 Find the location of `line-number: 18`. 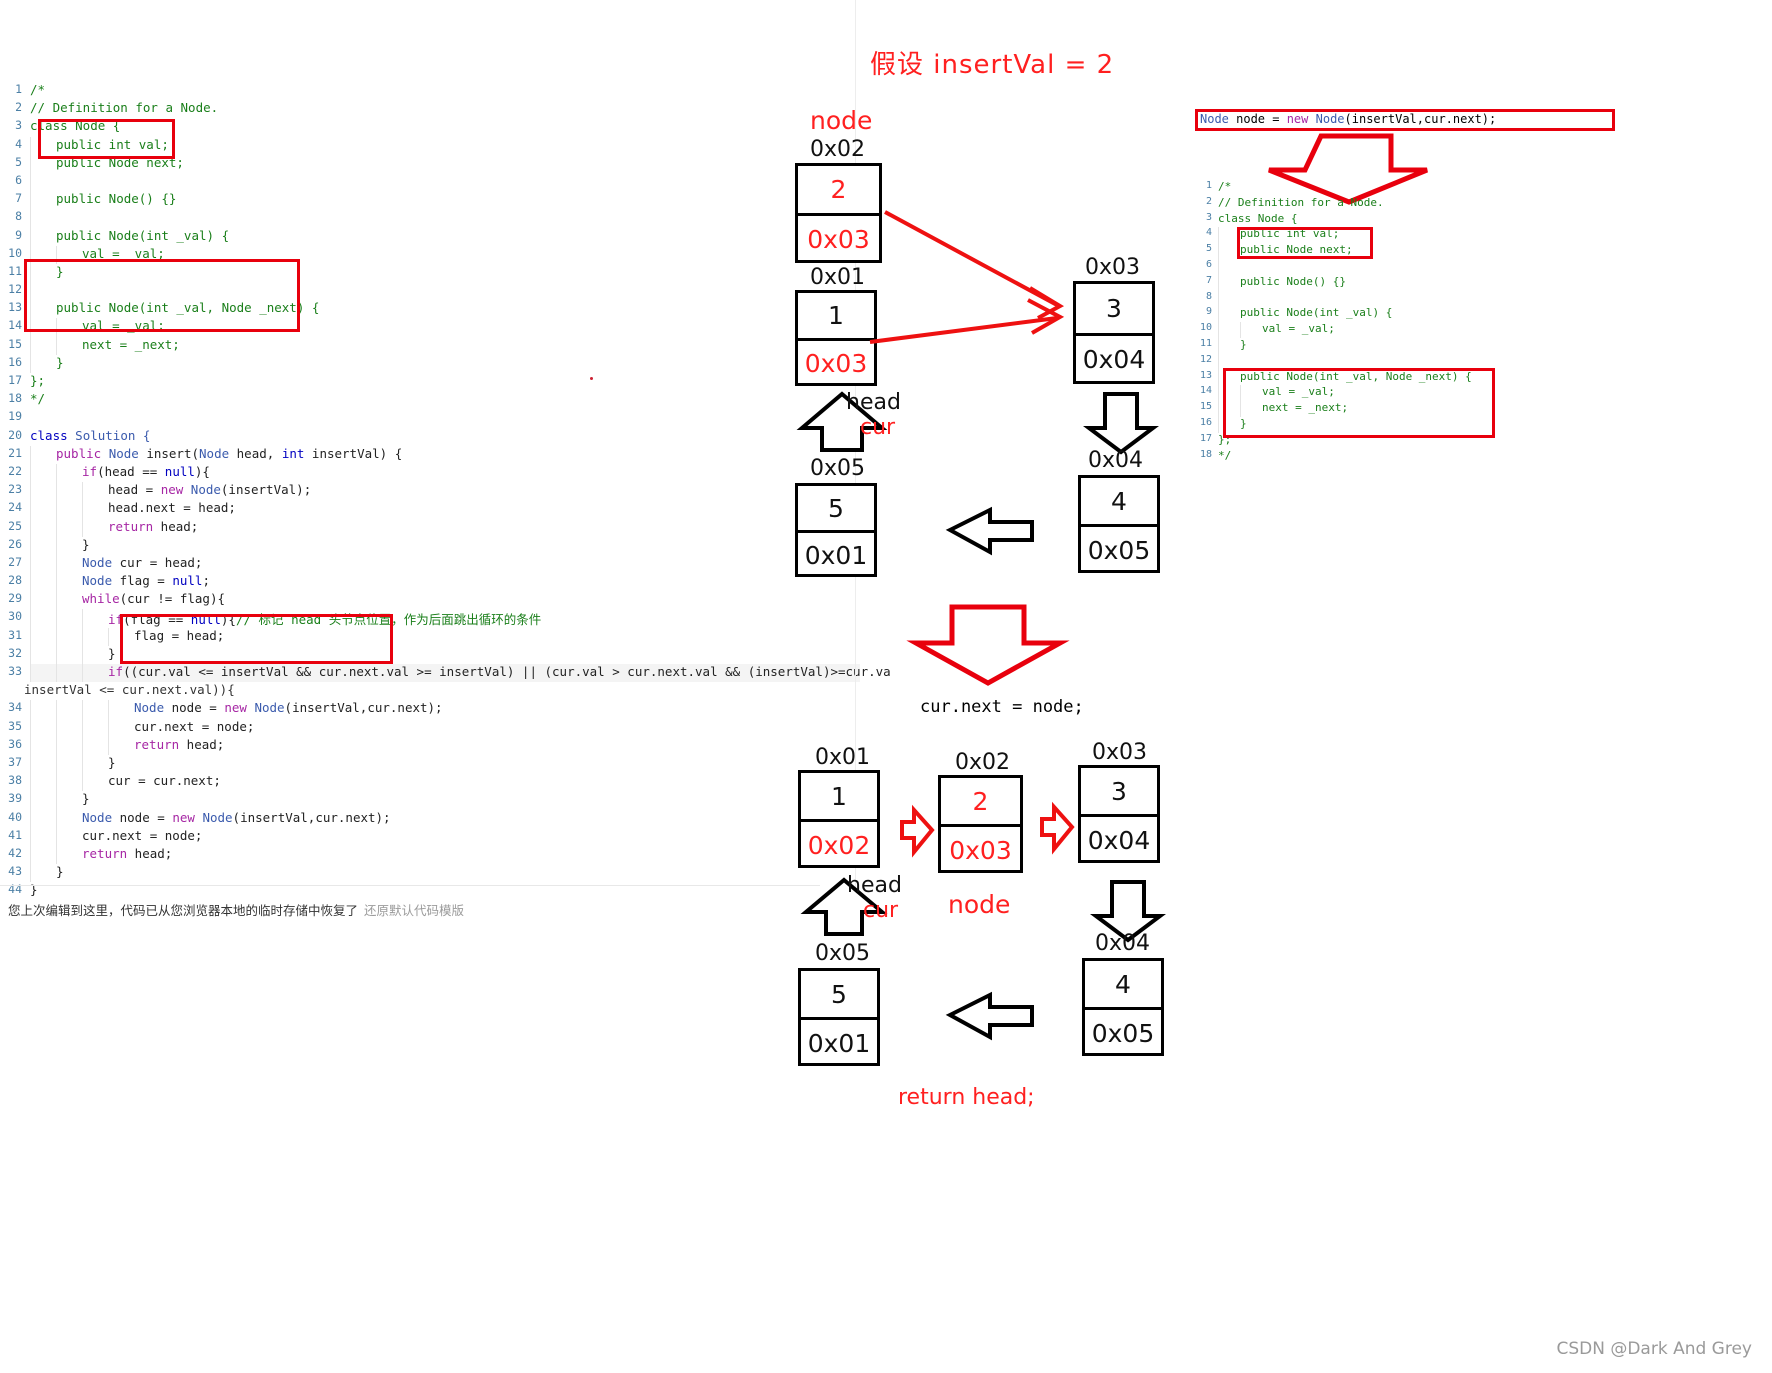

line-number: 18 is located at coordinates (1205, 454).